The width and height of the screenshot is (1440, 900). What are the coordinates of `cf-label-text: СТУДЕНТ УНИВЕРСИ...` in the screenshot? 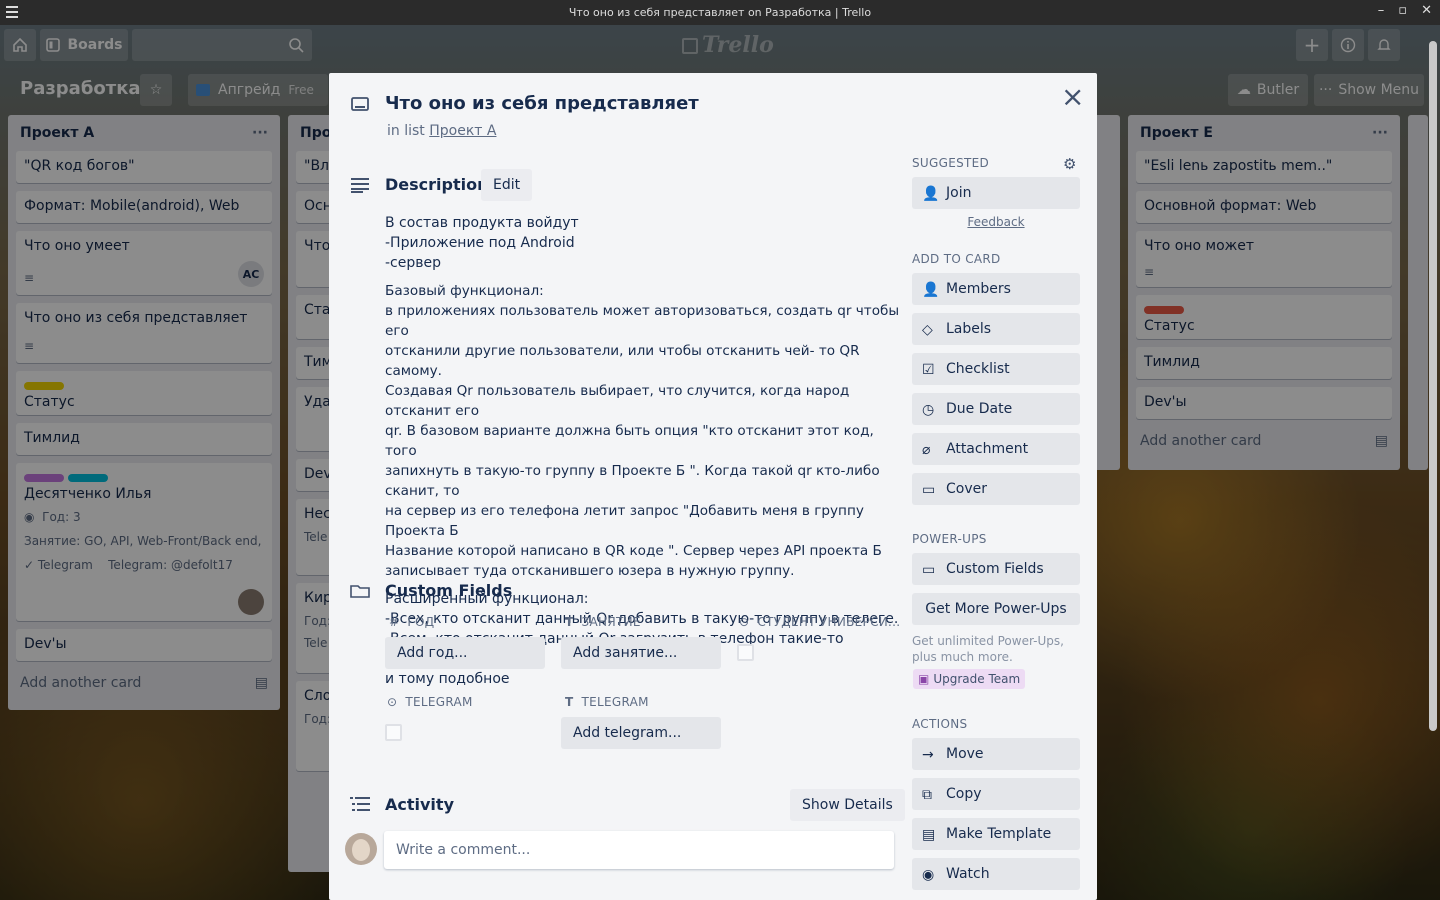 It's located at (829, 622).